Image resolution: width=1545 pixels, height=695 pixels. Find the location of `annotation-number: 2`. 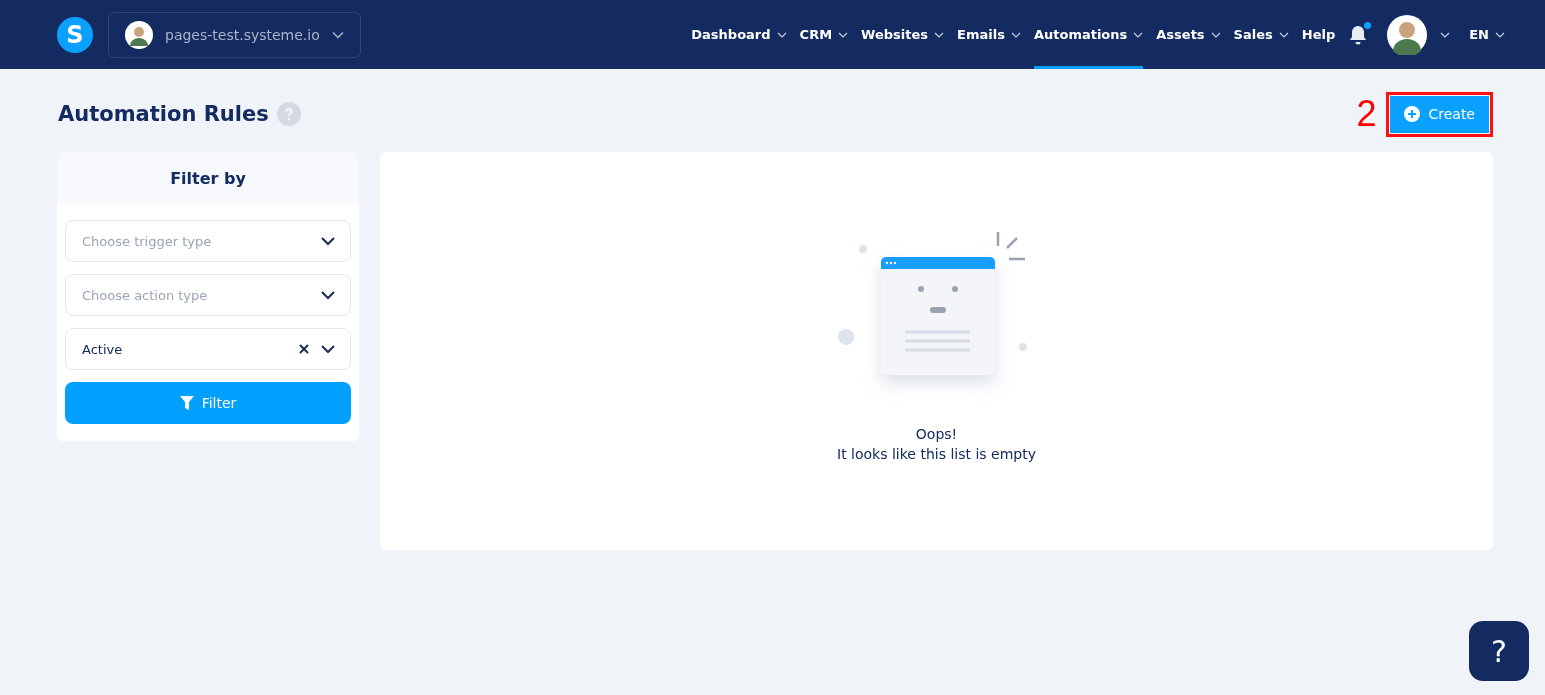

annotation-number: 2 is located at coordinates (1366, 114).